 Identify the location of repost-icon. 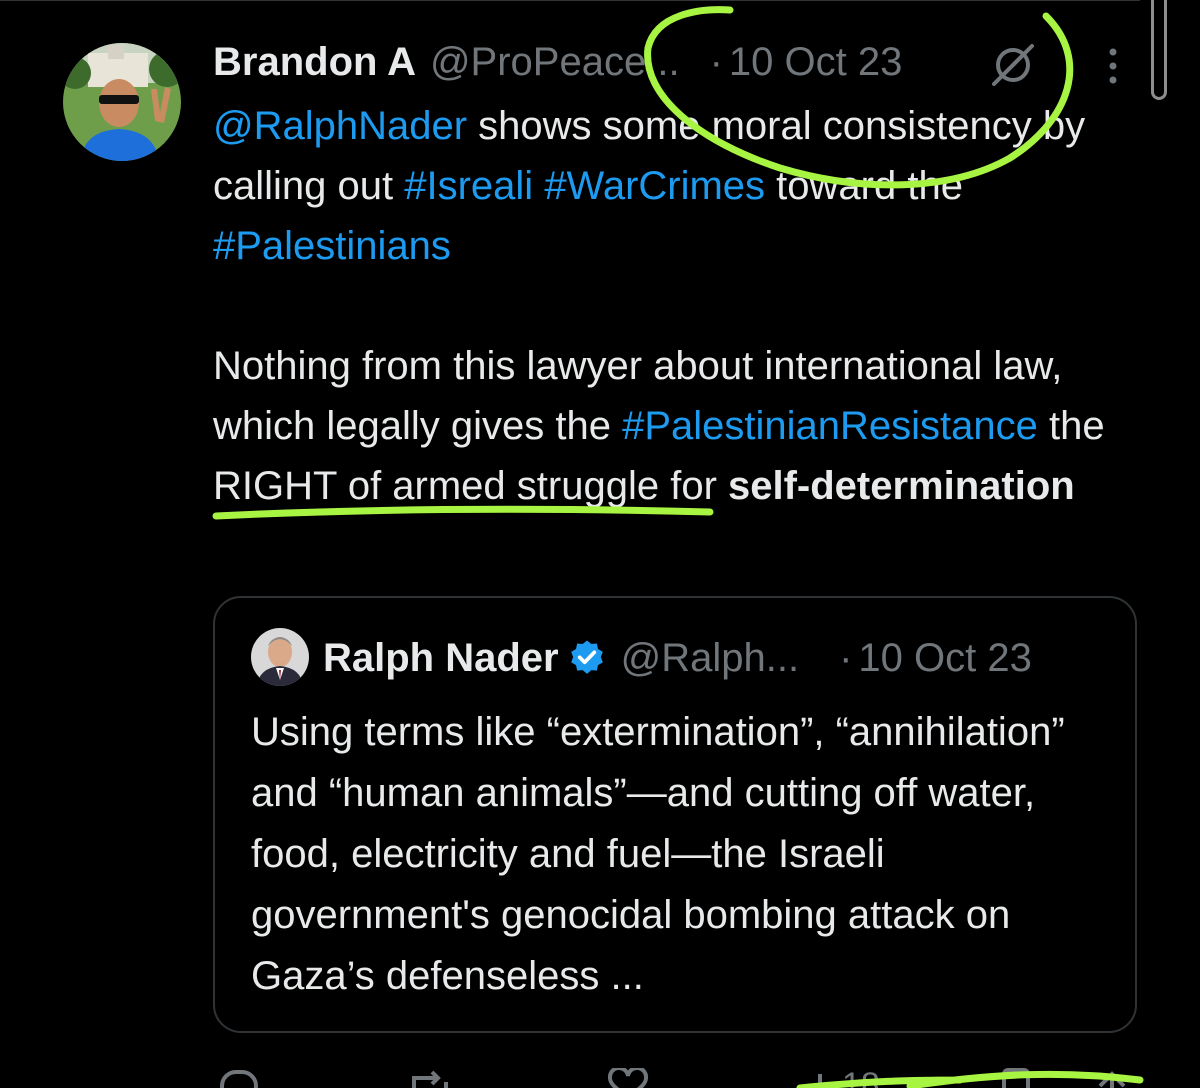
(430, 1078).